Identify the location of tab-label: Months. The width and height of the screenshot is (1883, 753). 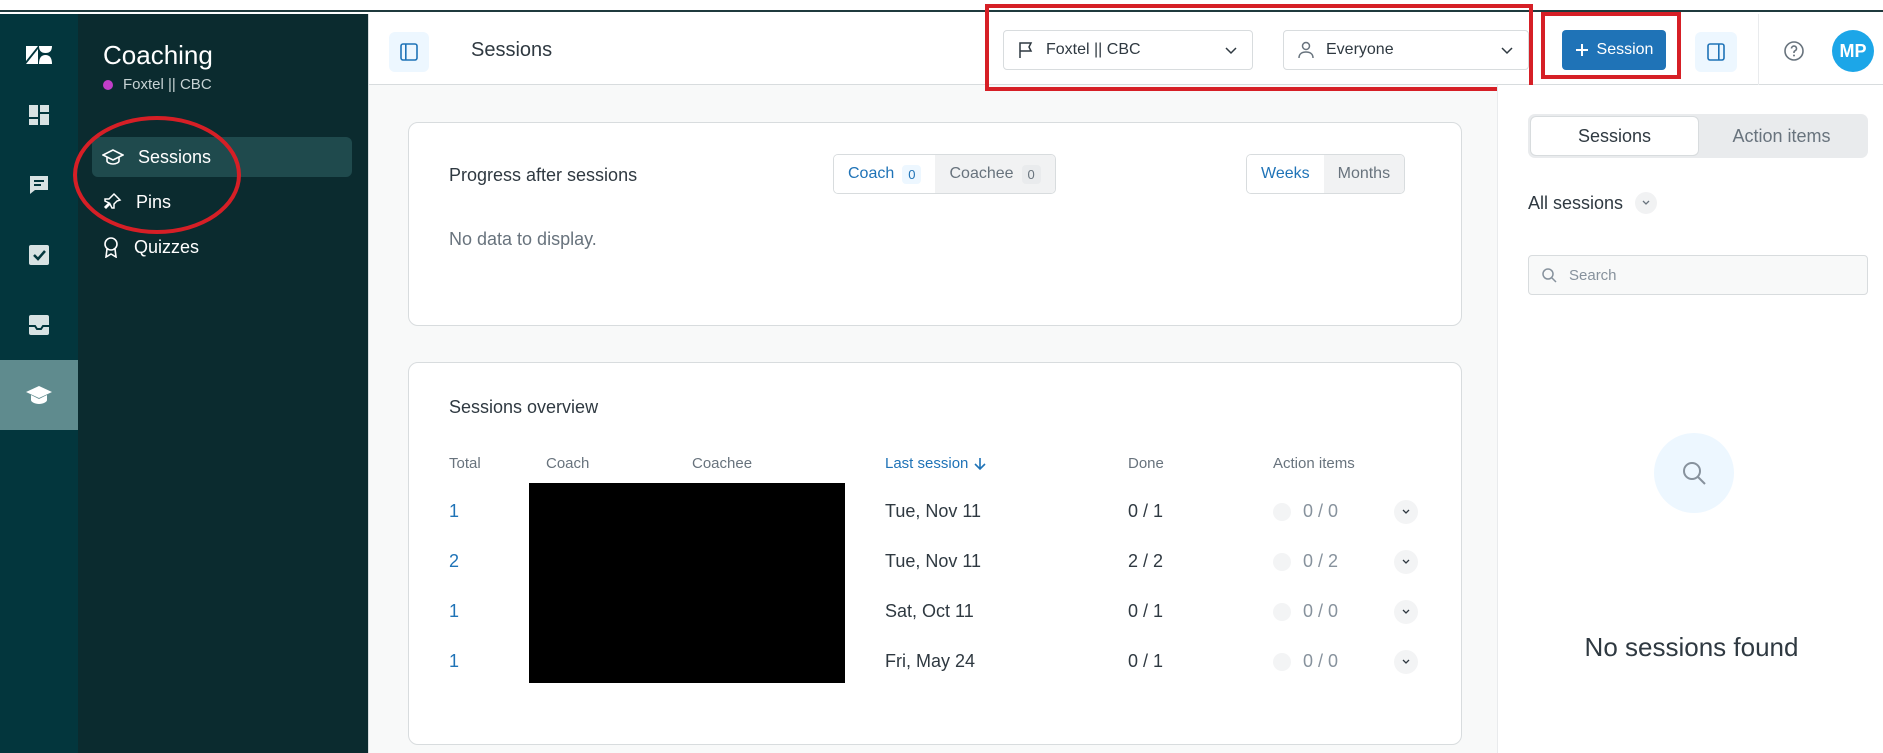
(1364, 173).